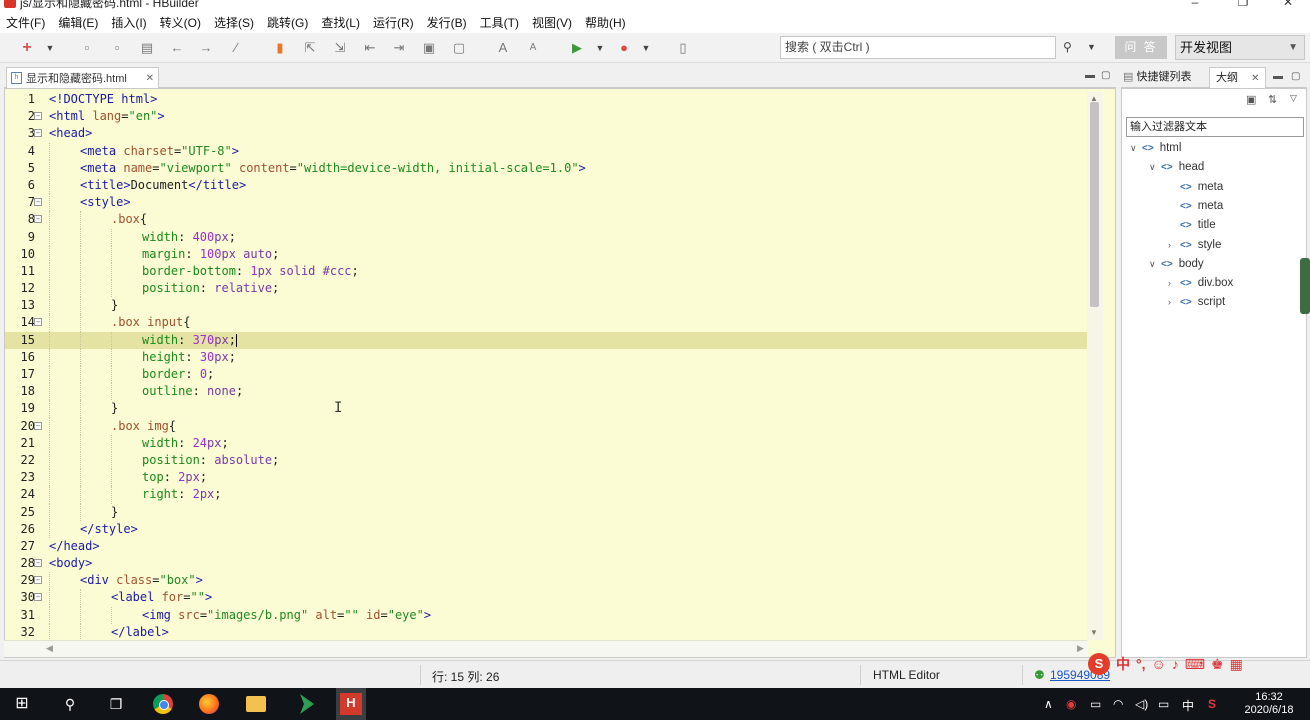 The image size is (1310, 720). What do you see at coordinates (547, 392) in the screenshot?
I see `code-line: 18 outline: none;` at bounding box center [547, 392].